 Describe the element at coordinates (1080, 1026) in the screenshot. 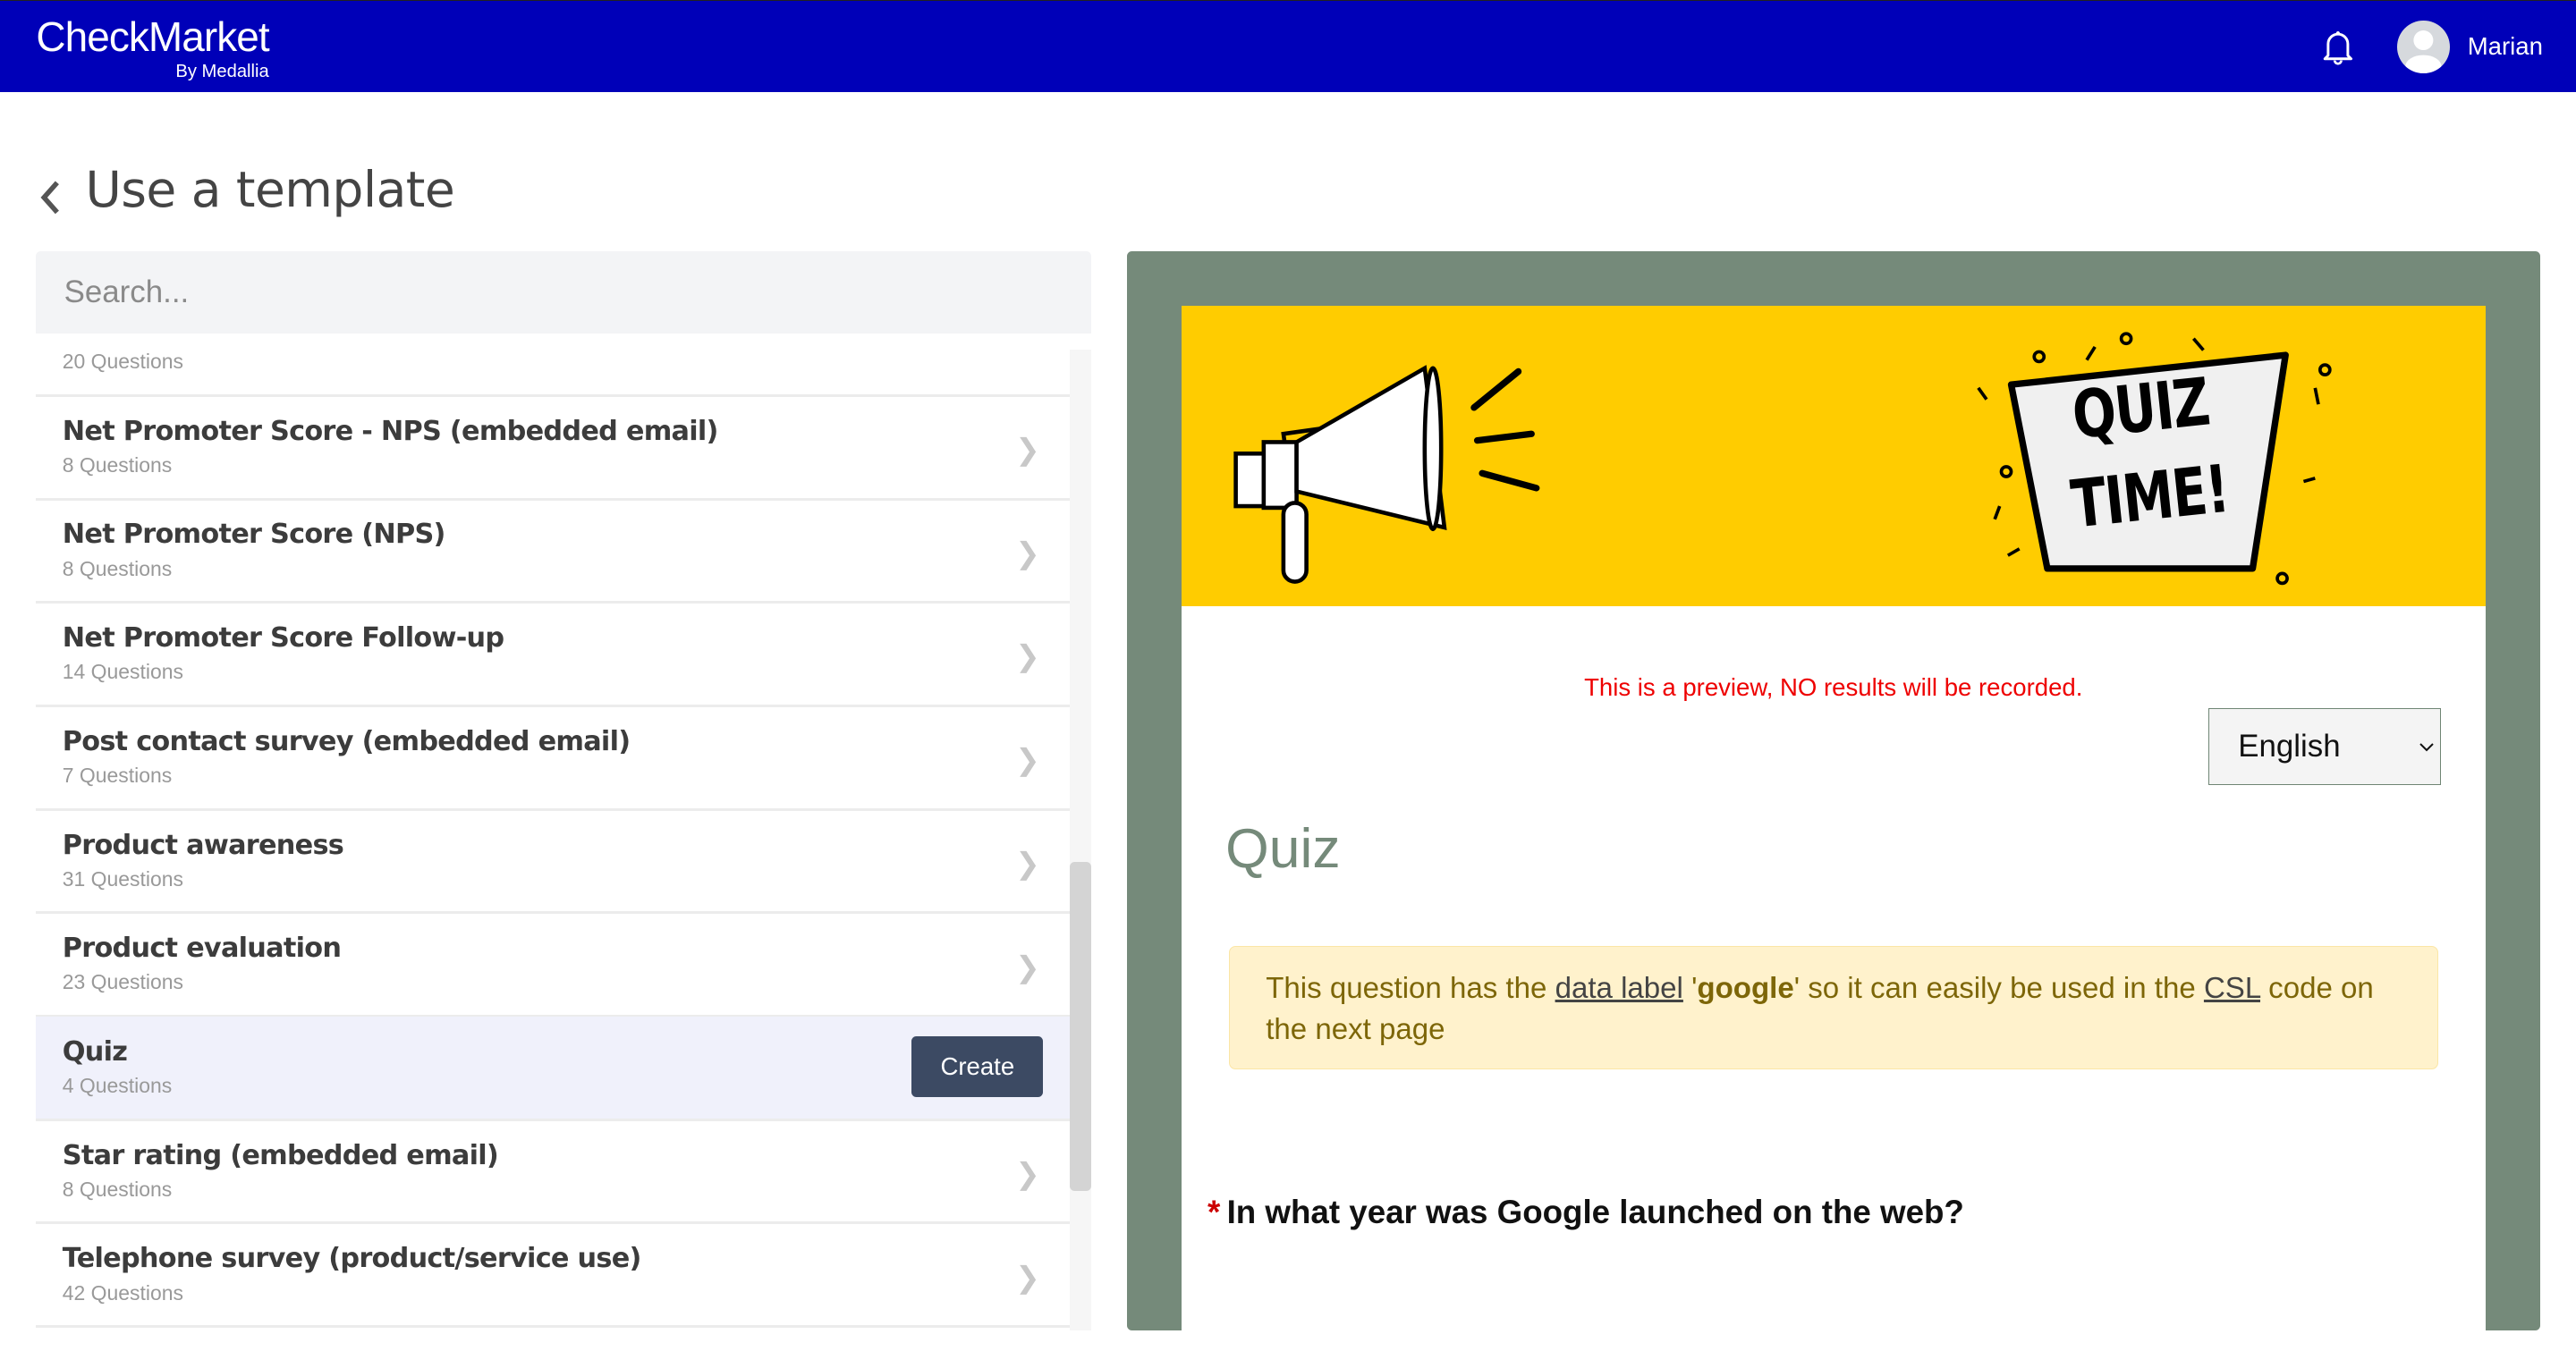

I see `scrollbar-thumb` at that location.